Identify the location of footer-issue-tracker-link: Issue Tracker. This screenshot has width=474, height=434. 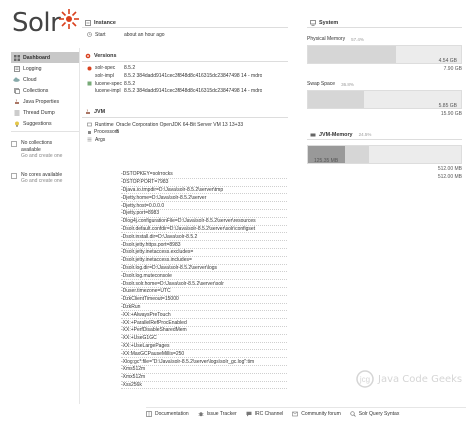
(217, 414).